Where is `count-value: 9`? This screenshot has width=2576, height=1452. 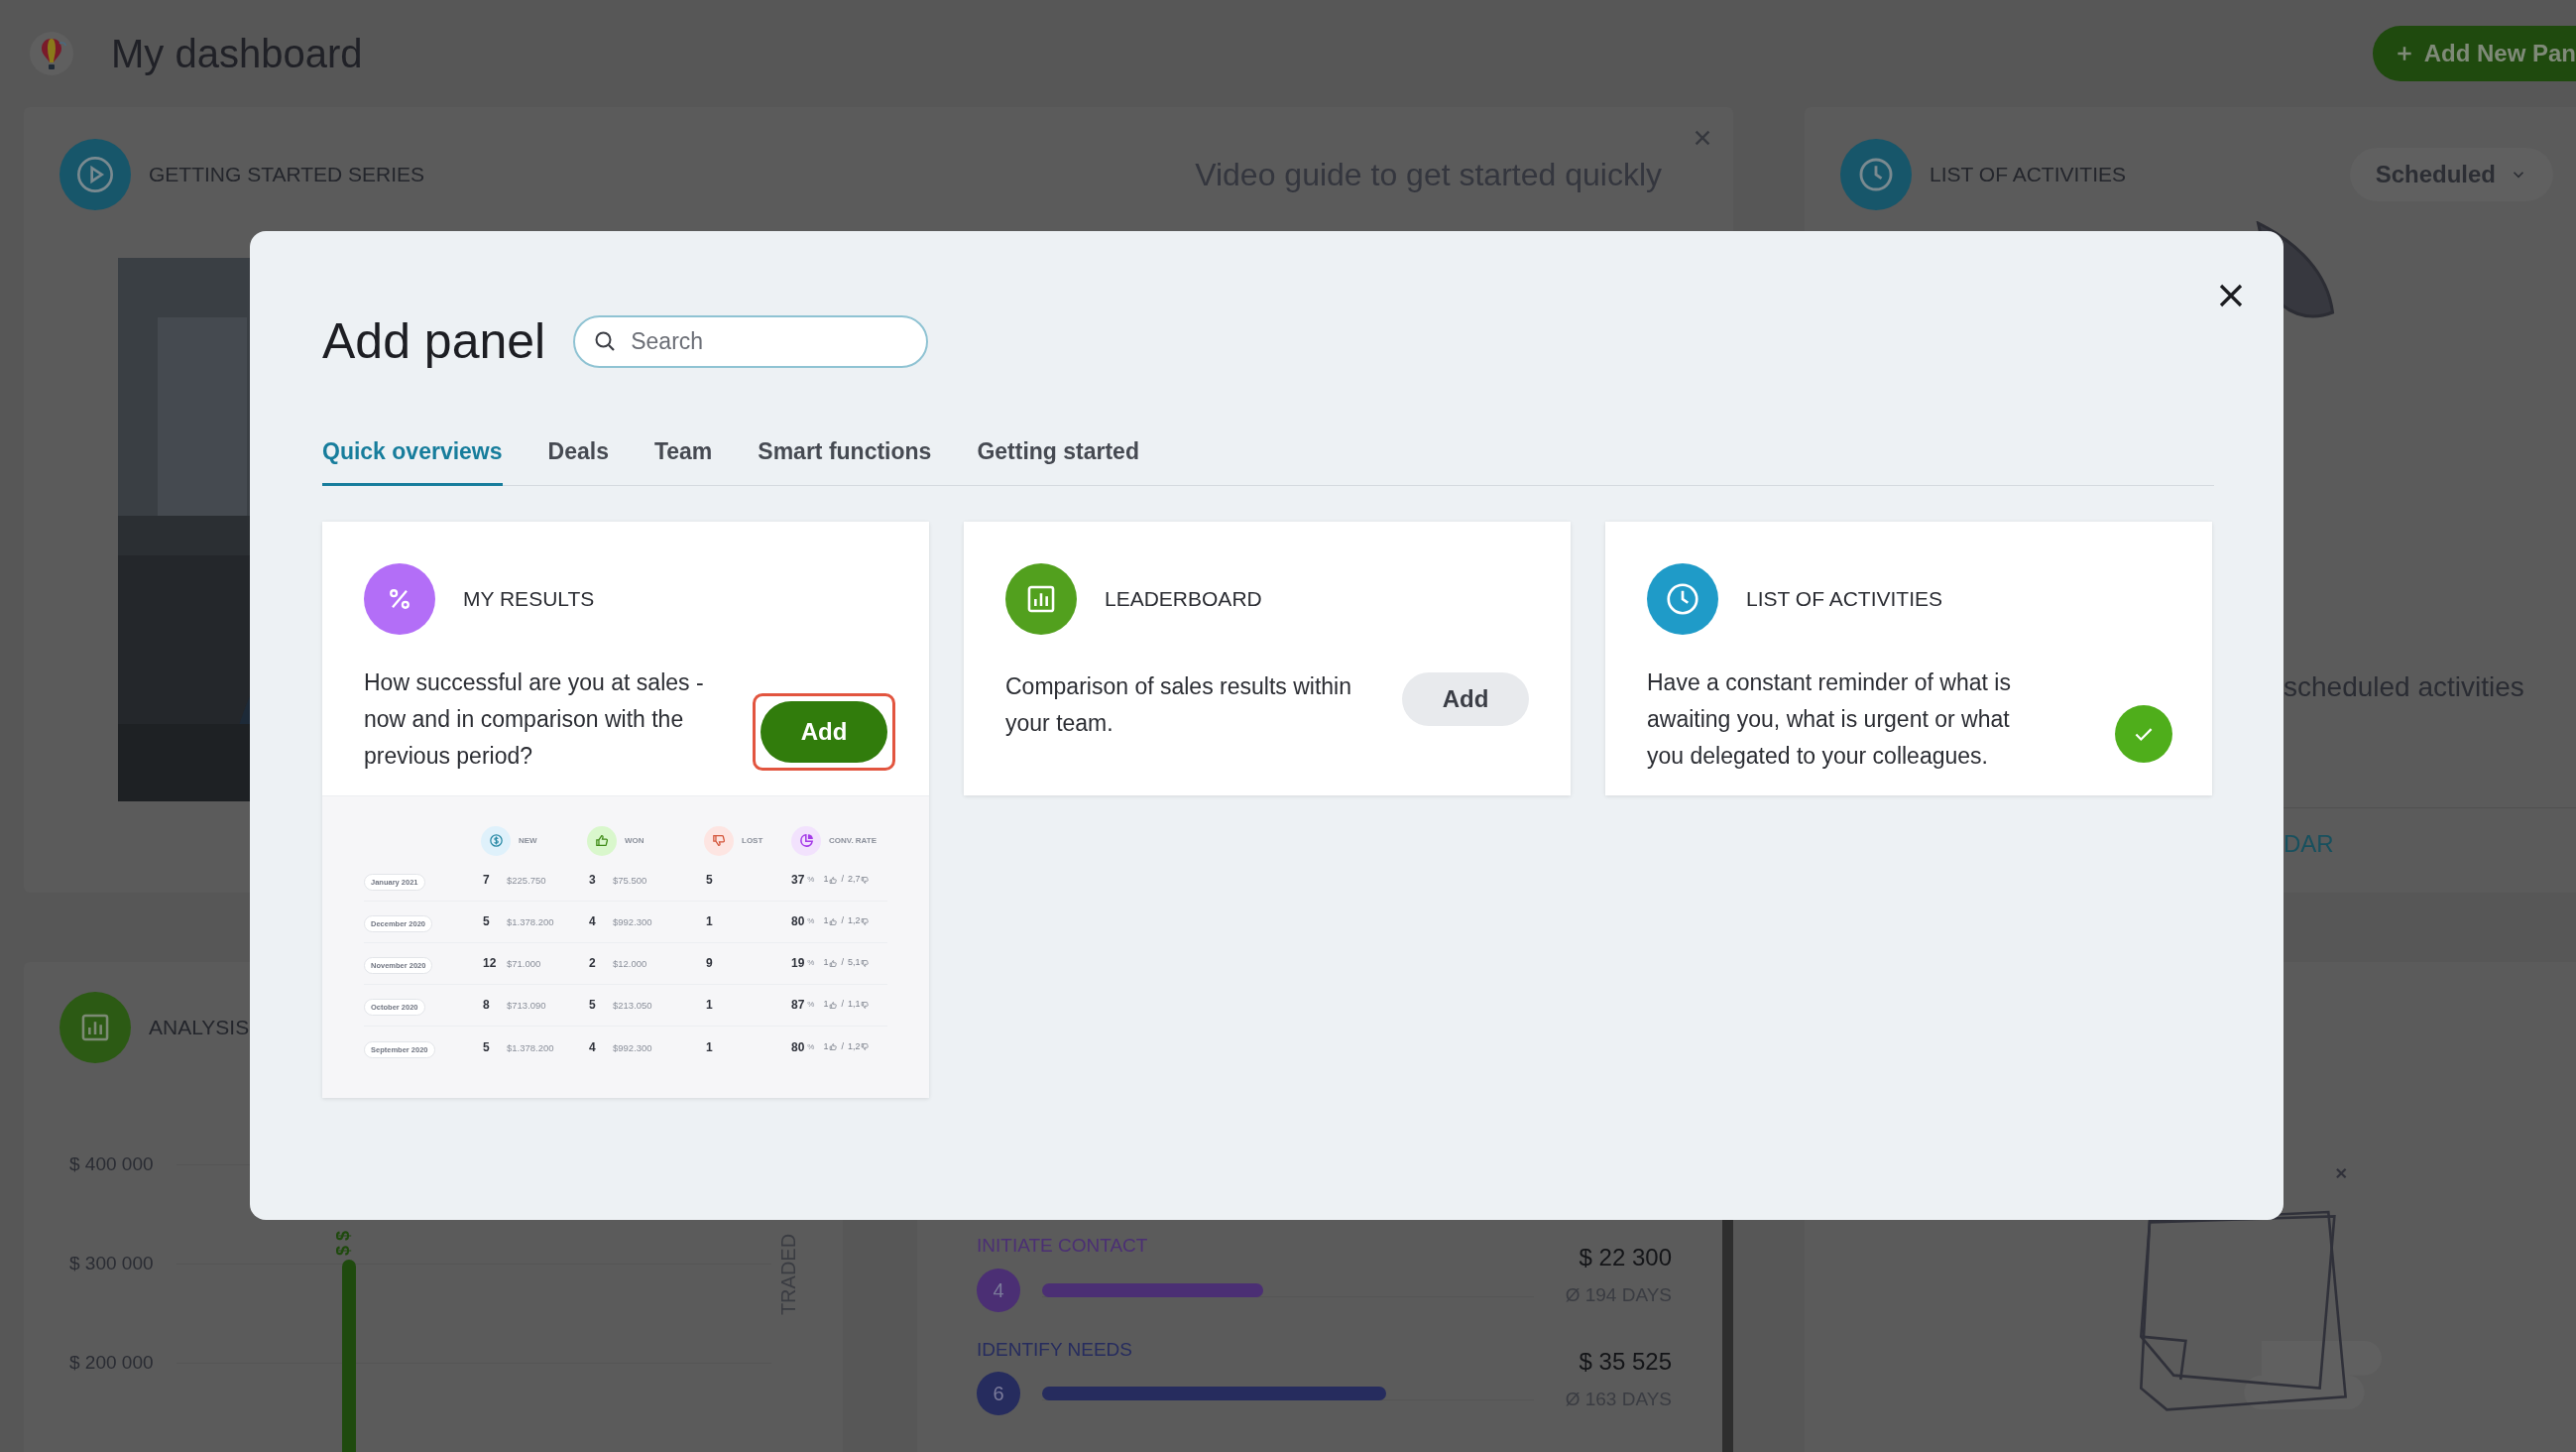 count-value: 9 is located at coordinates (710, 963).